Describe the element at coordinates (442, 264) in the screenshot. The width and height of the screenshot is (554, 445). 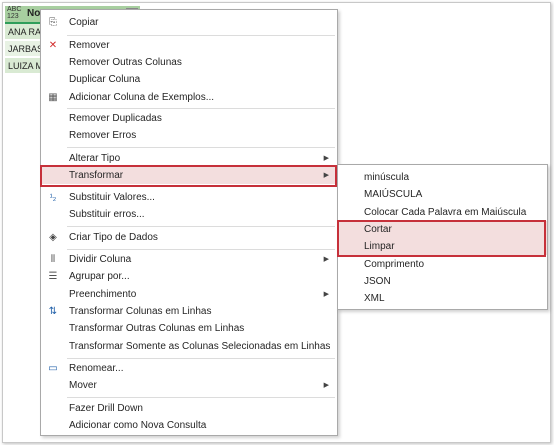
I see `submenu-item-comprimento: Comprimento` at that location.